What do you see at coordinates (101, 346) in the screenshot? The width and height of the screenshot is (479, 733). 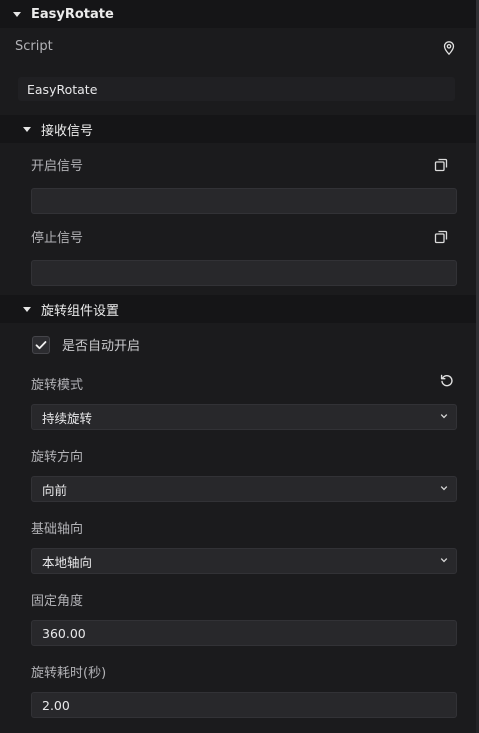 I see `auto-start-label: 是否自动开启` at bounding box center [101, 346].